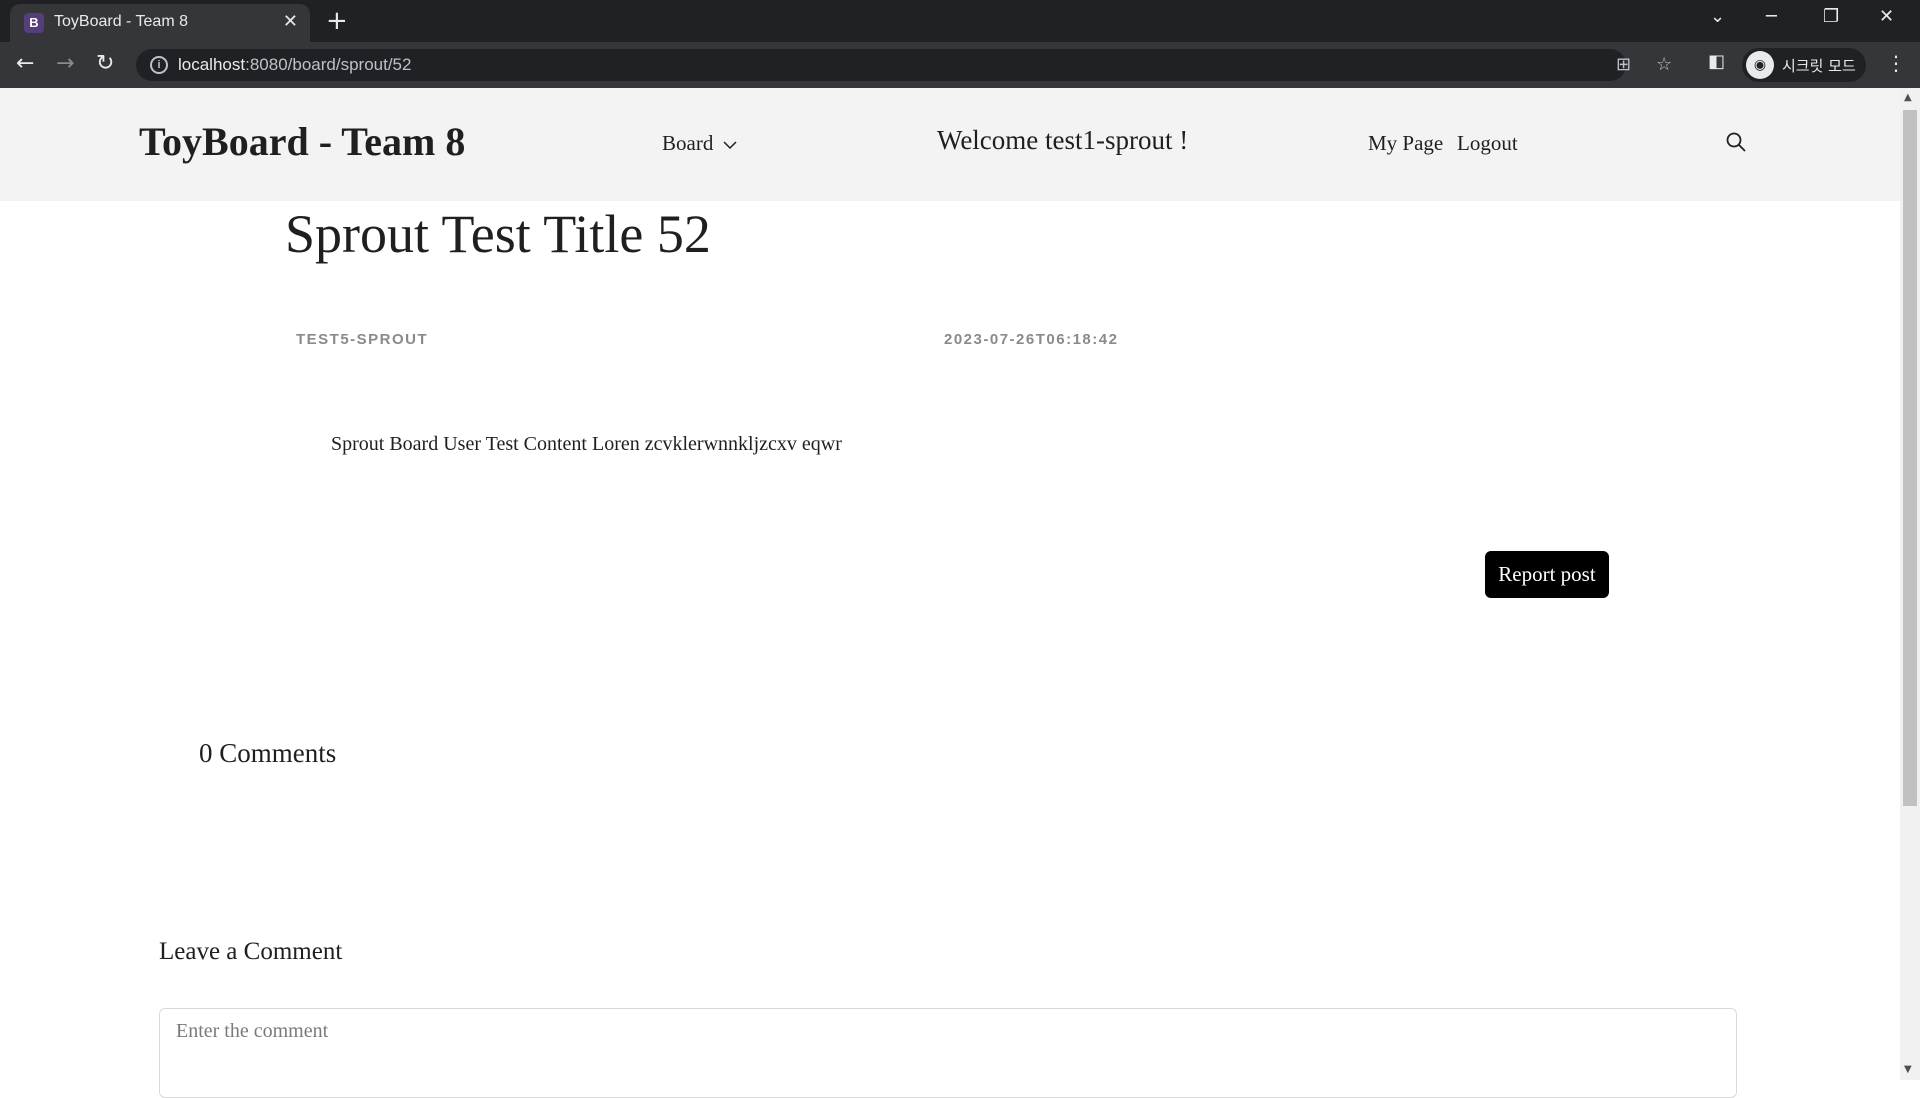 This screenshot has height=1098, width=1920. Describe the element at coordinates (65, 63) in the screenshot. I see `forward-icon: →` at that location.